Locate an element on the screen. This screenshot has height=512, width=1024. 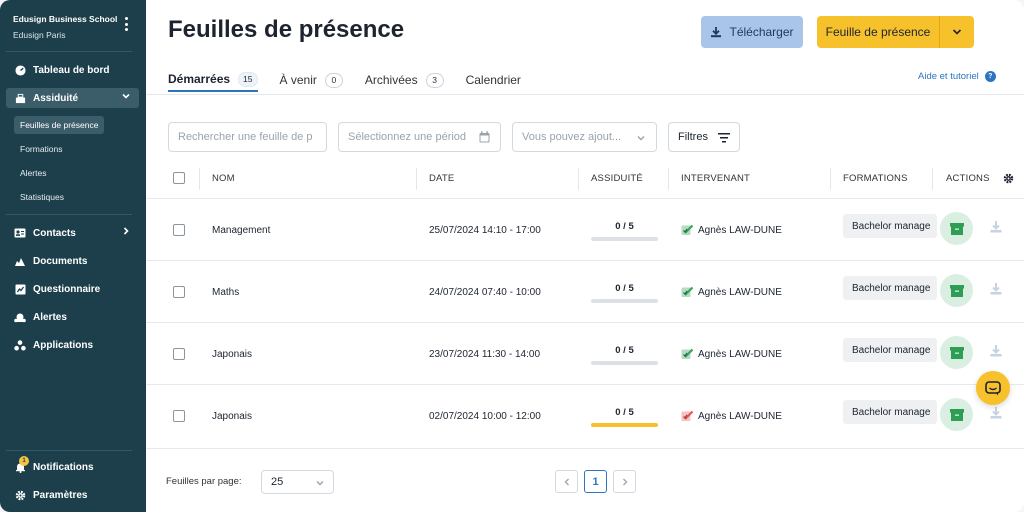
attendance-value: 0 / 5 is located at coordinates (624, 226).